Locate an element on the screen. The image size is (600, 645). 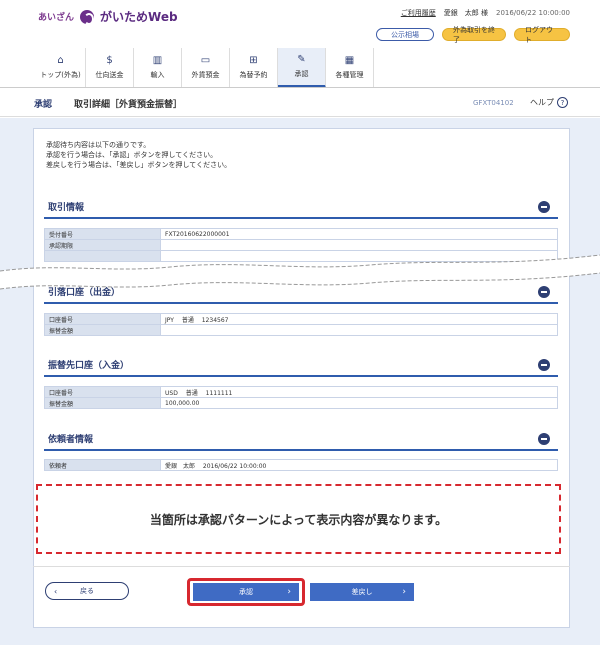
table-row: 振替金額 is located at coordinates (301, 330).